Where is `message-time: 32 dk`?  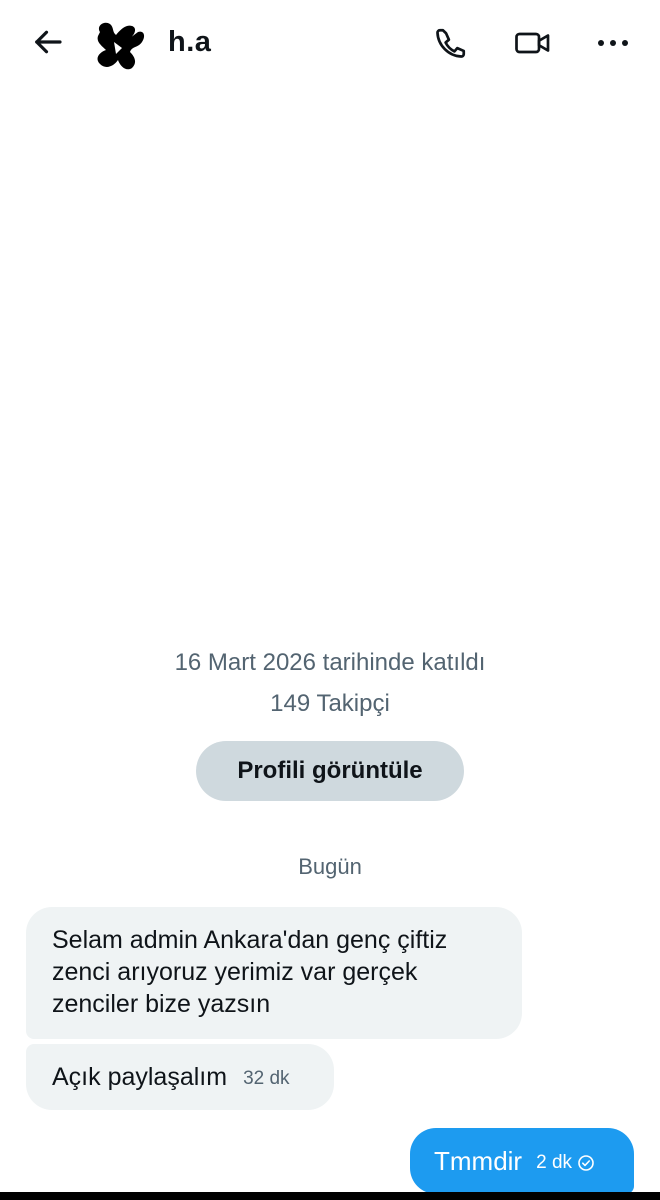
message-time: 32 dk is located at coordinates (266, 1078).